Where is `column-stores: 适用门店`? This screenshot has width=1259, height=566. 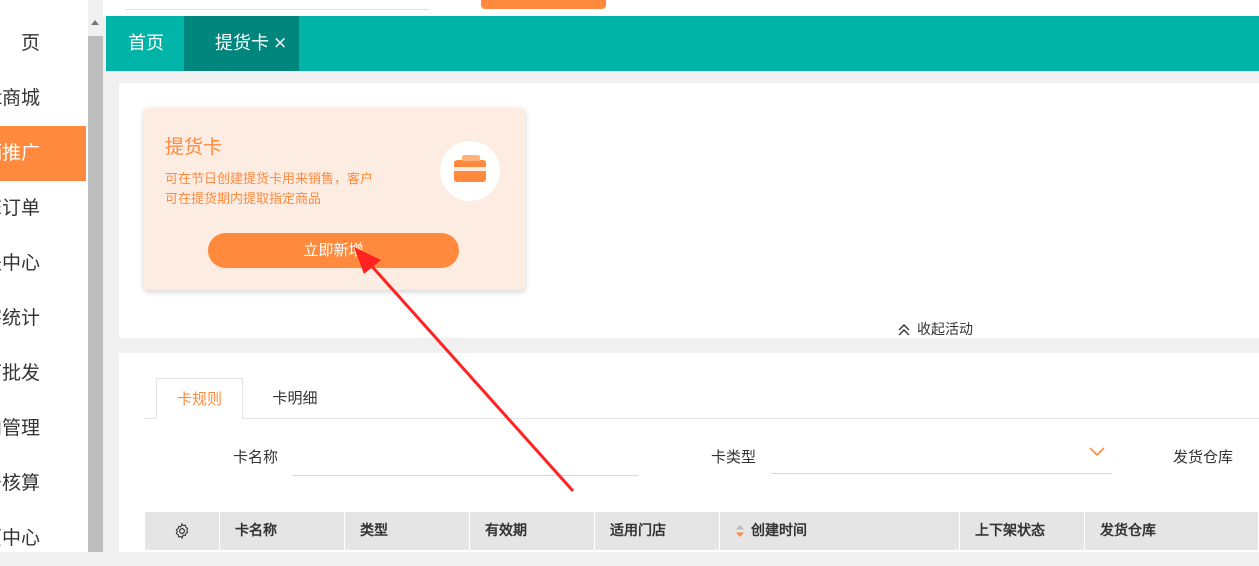
column-stores: 适用门店 is located at coordinates (657, 531).